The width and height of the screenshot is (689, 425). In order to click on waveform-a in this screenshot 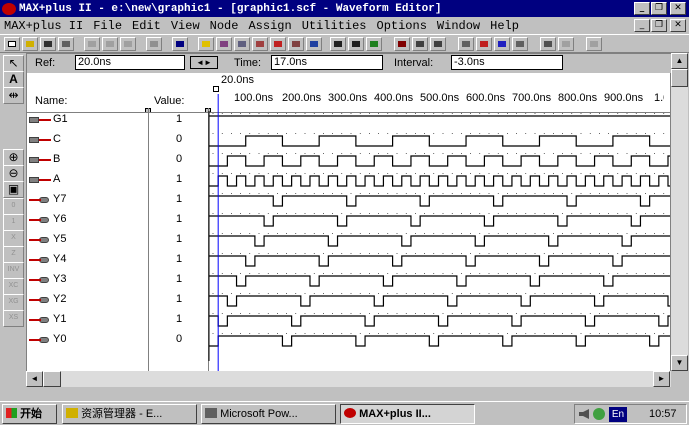, I will do `click(439, 181)`.